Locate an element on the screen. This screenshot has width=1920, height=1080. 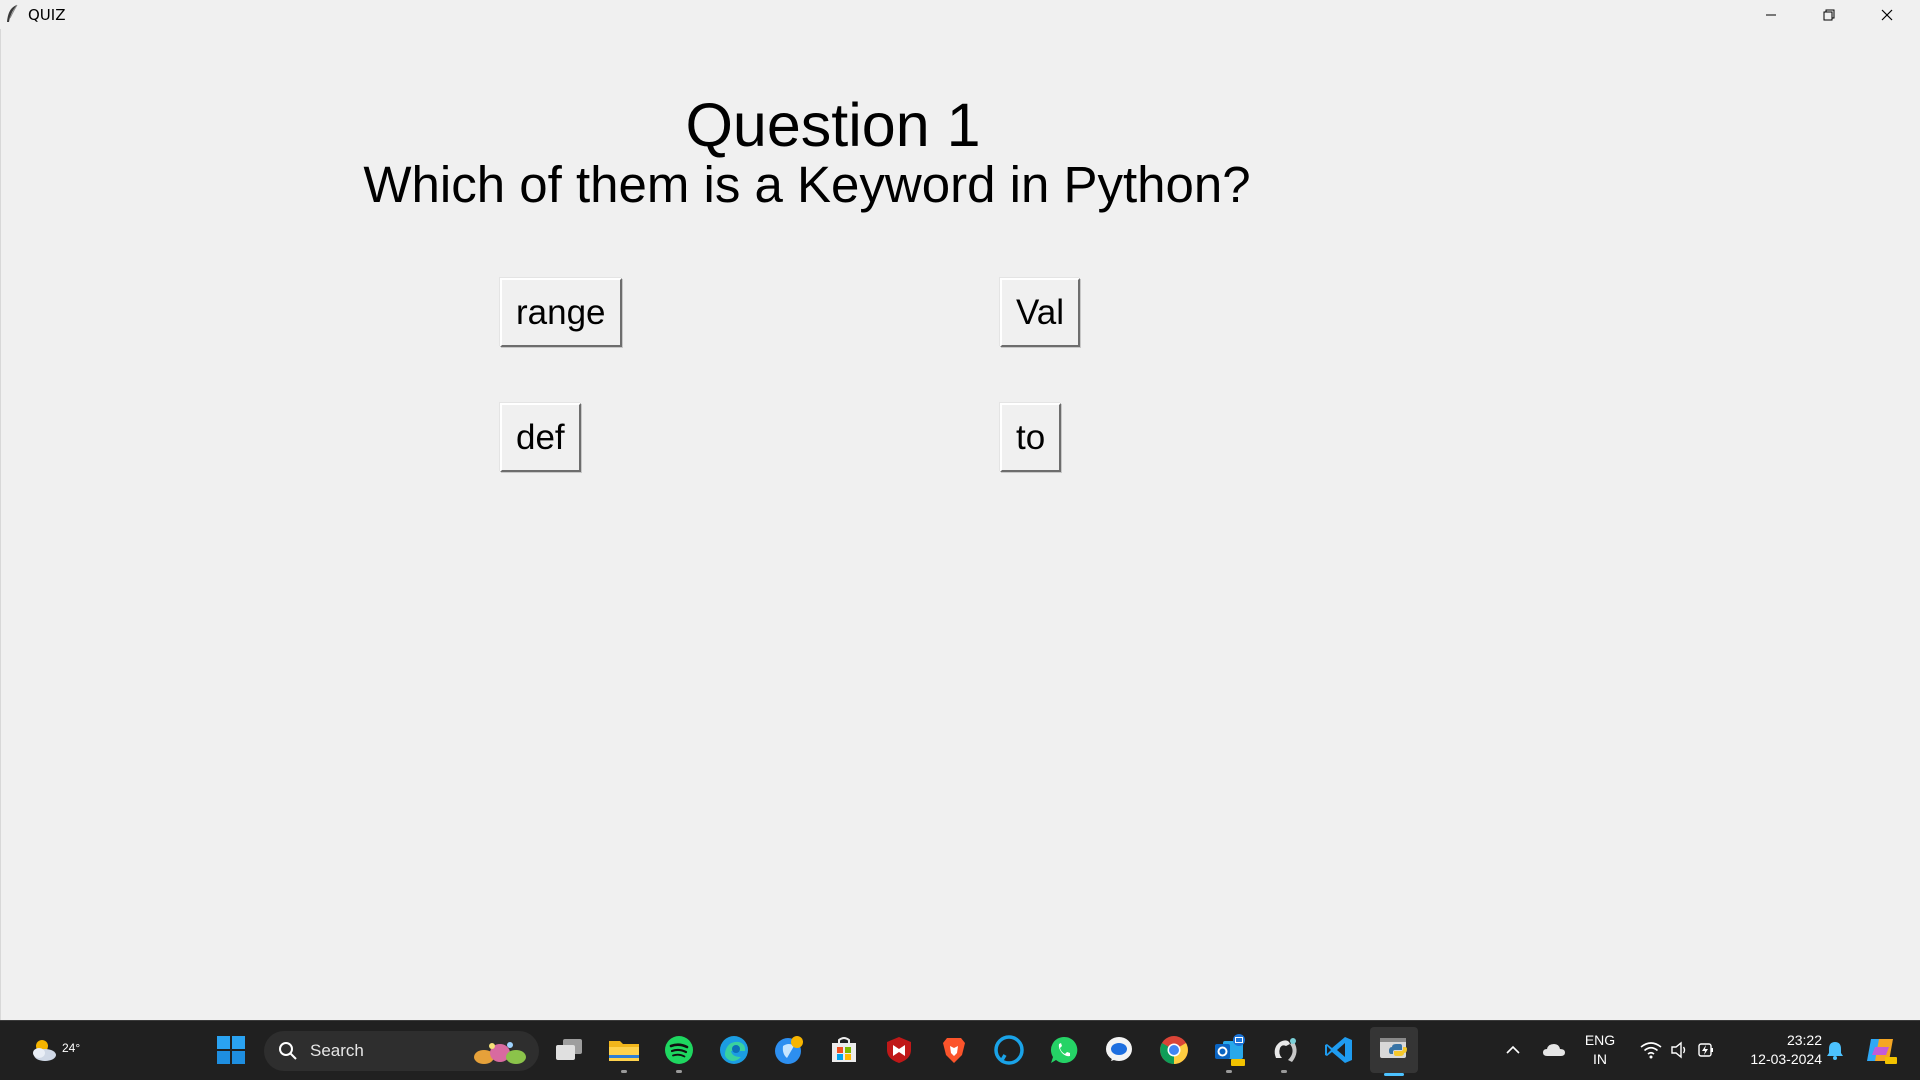
task-view-button is located at coordinates (569, 1050).